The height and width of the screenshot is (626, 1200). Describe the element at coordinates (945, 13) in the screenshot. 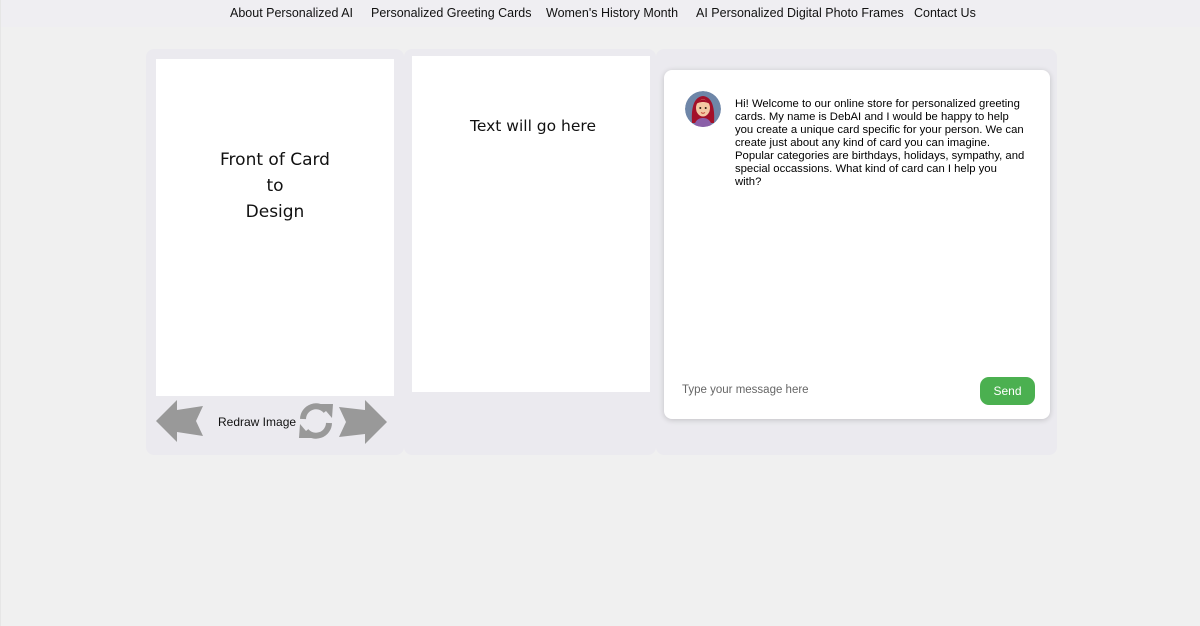

I see `nav-contact-us: Contact Us` at that location.